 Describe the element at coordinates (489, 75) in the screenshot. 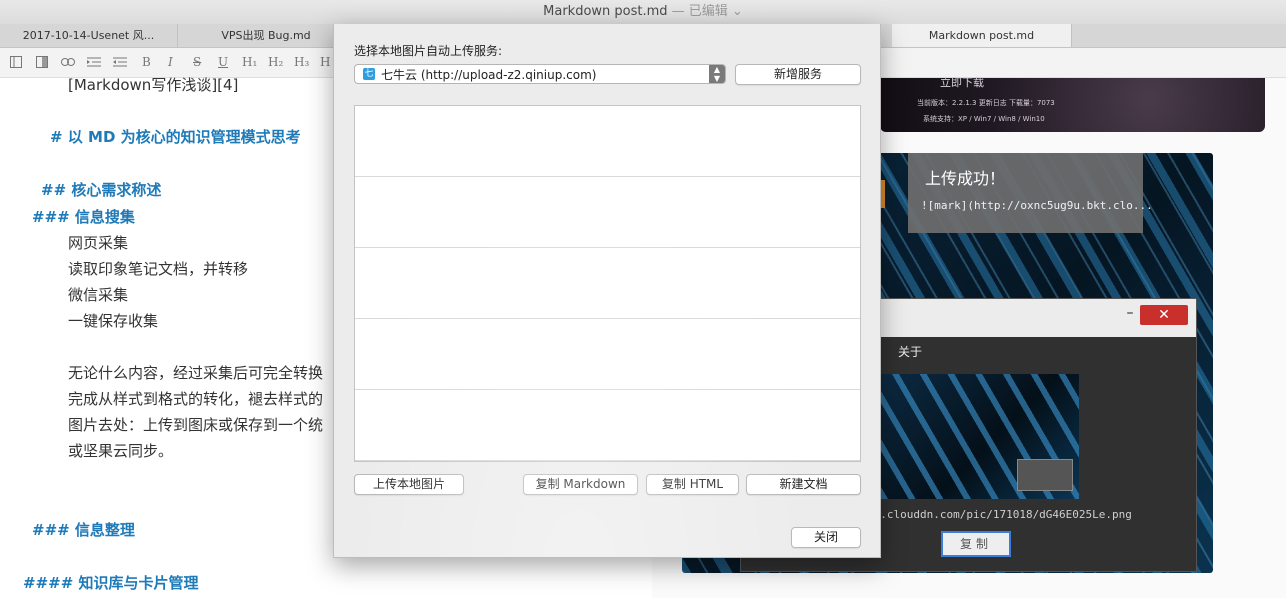

I see `upload-service-value: 七牛云 (http://upload-z2.qiniup.com)` at that location.